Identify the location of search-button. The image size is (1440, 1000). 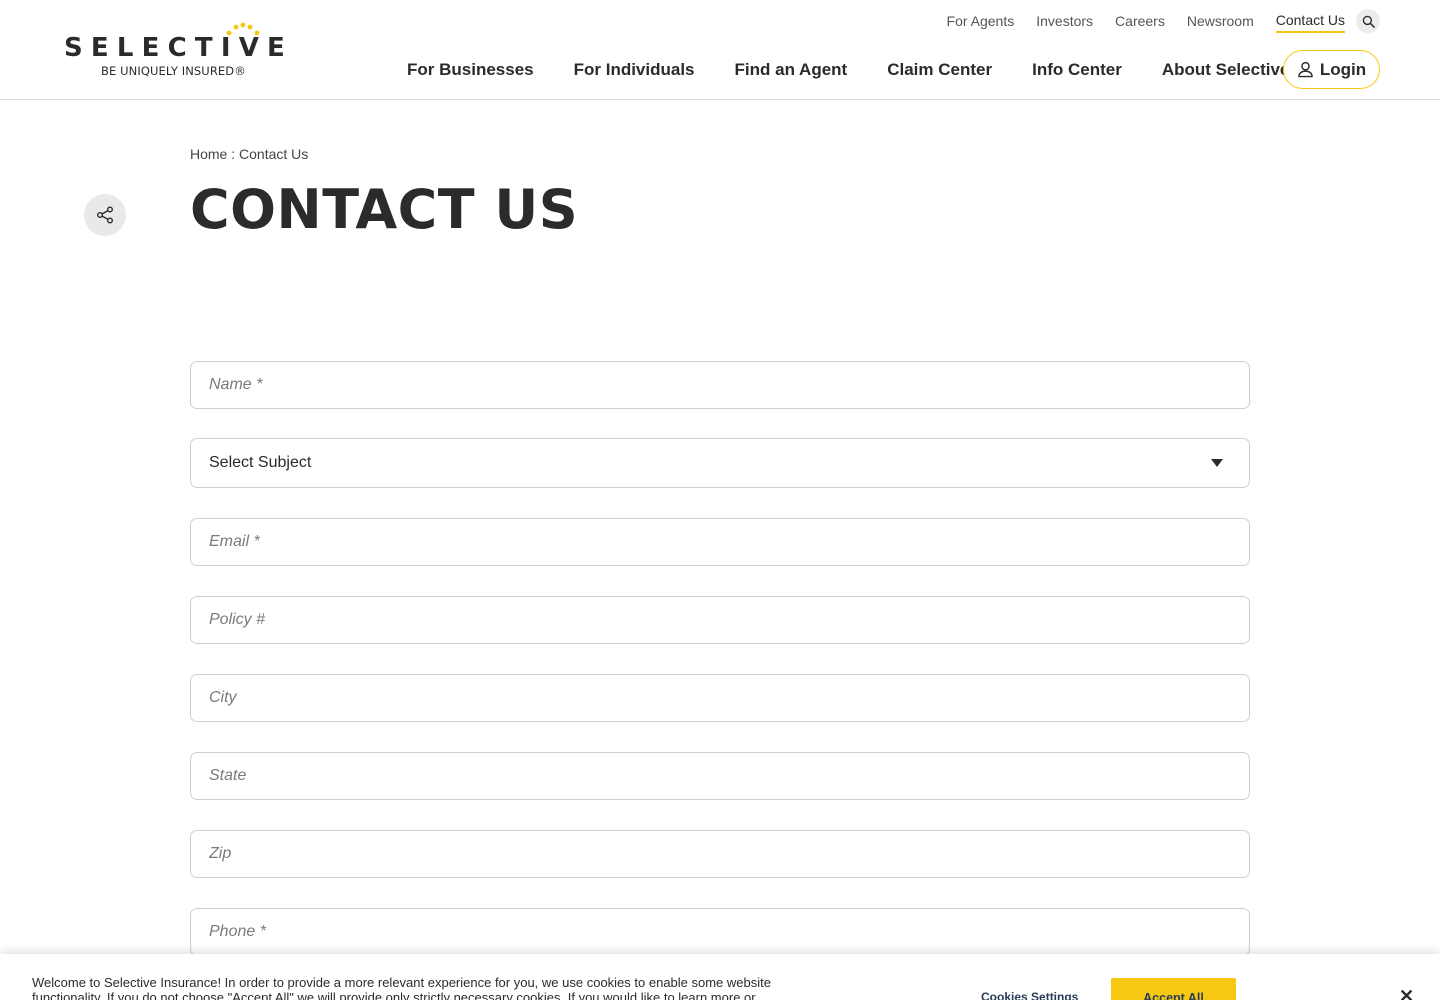
(1368, 21).